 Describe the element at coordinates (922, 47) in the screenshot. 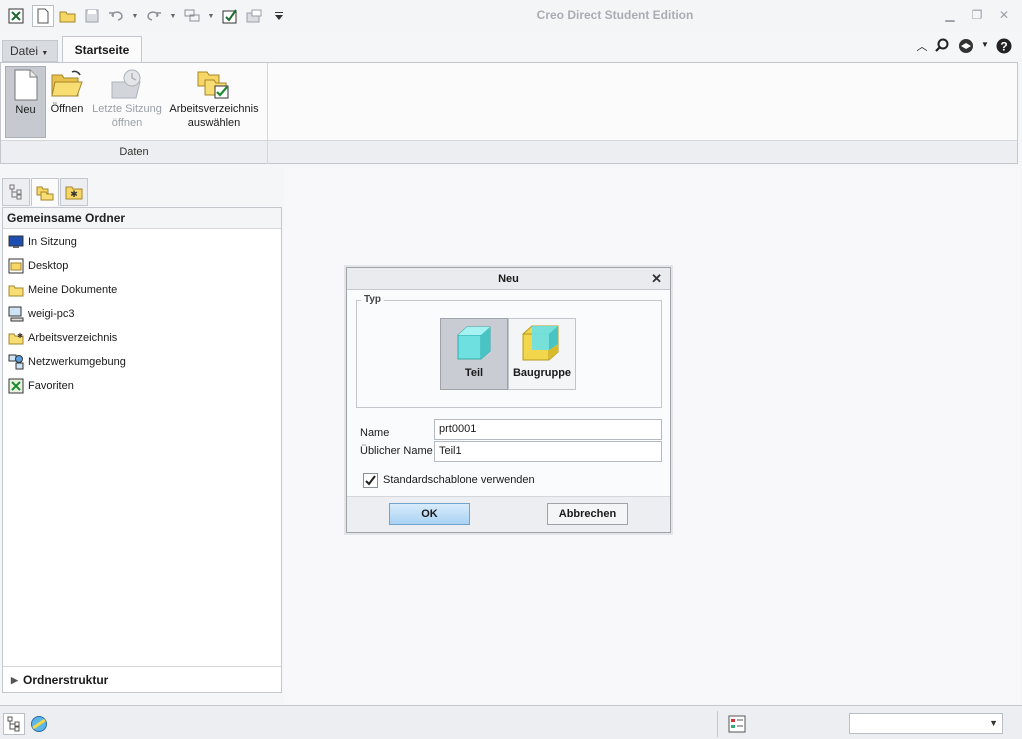

I see `minimize-ribbon-icon: ︿` at that location.